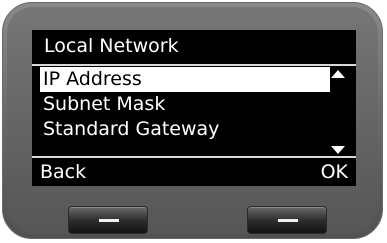 The width and height of the screenshot is (387, 243). I want to click on scroll-down-arrow-icon, so click(338, 150).